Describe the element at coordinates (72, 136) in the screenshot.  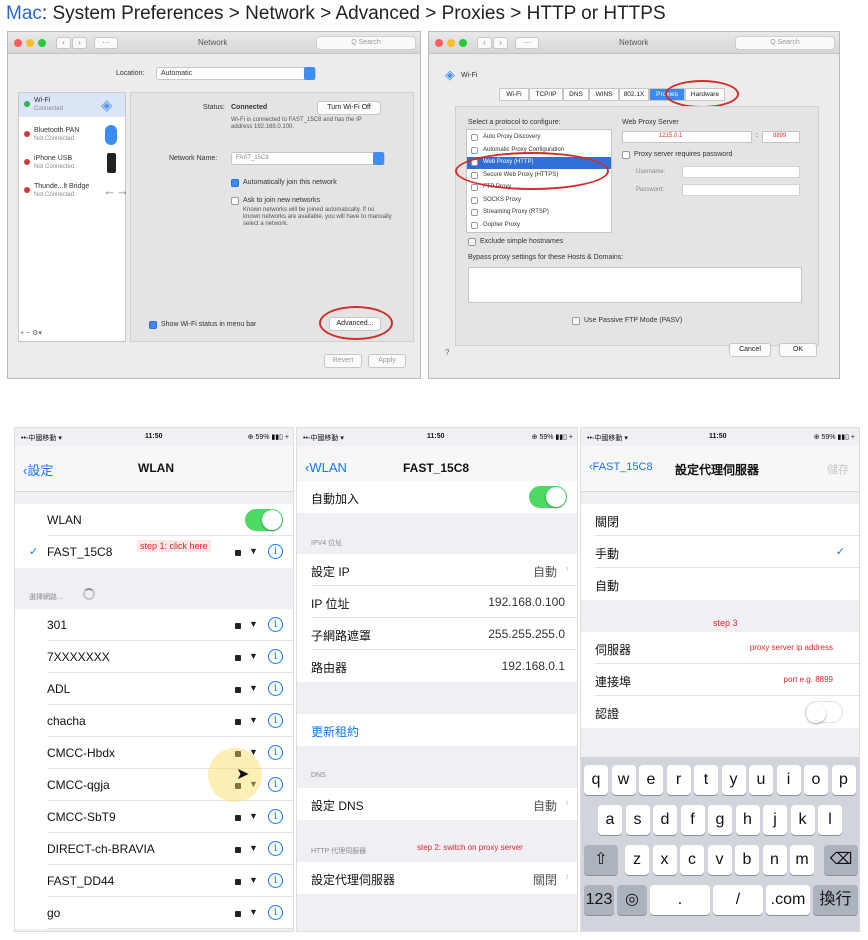
I see `service-item-bluetooth: Bluetooth PAN Not Connected` at that location.